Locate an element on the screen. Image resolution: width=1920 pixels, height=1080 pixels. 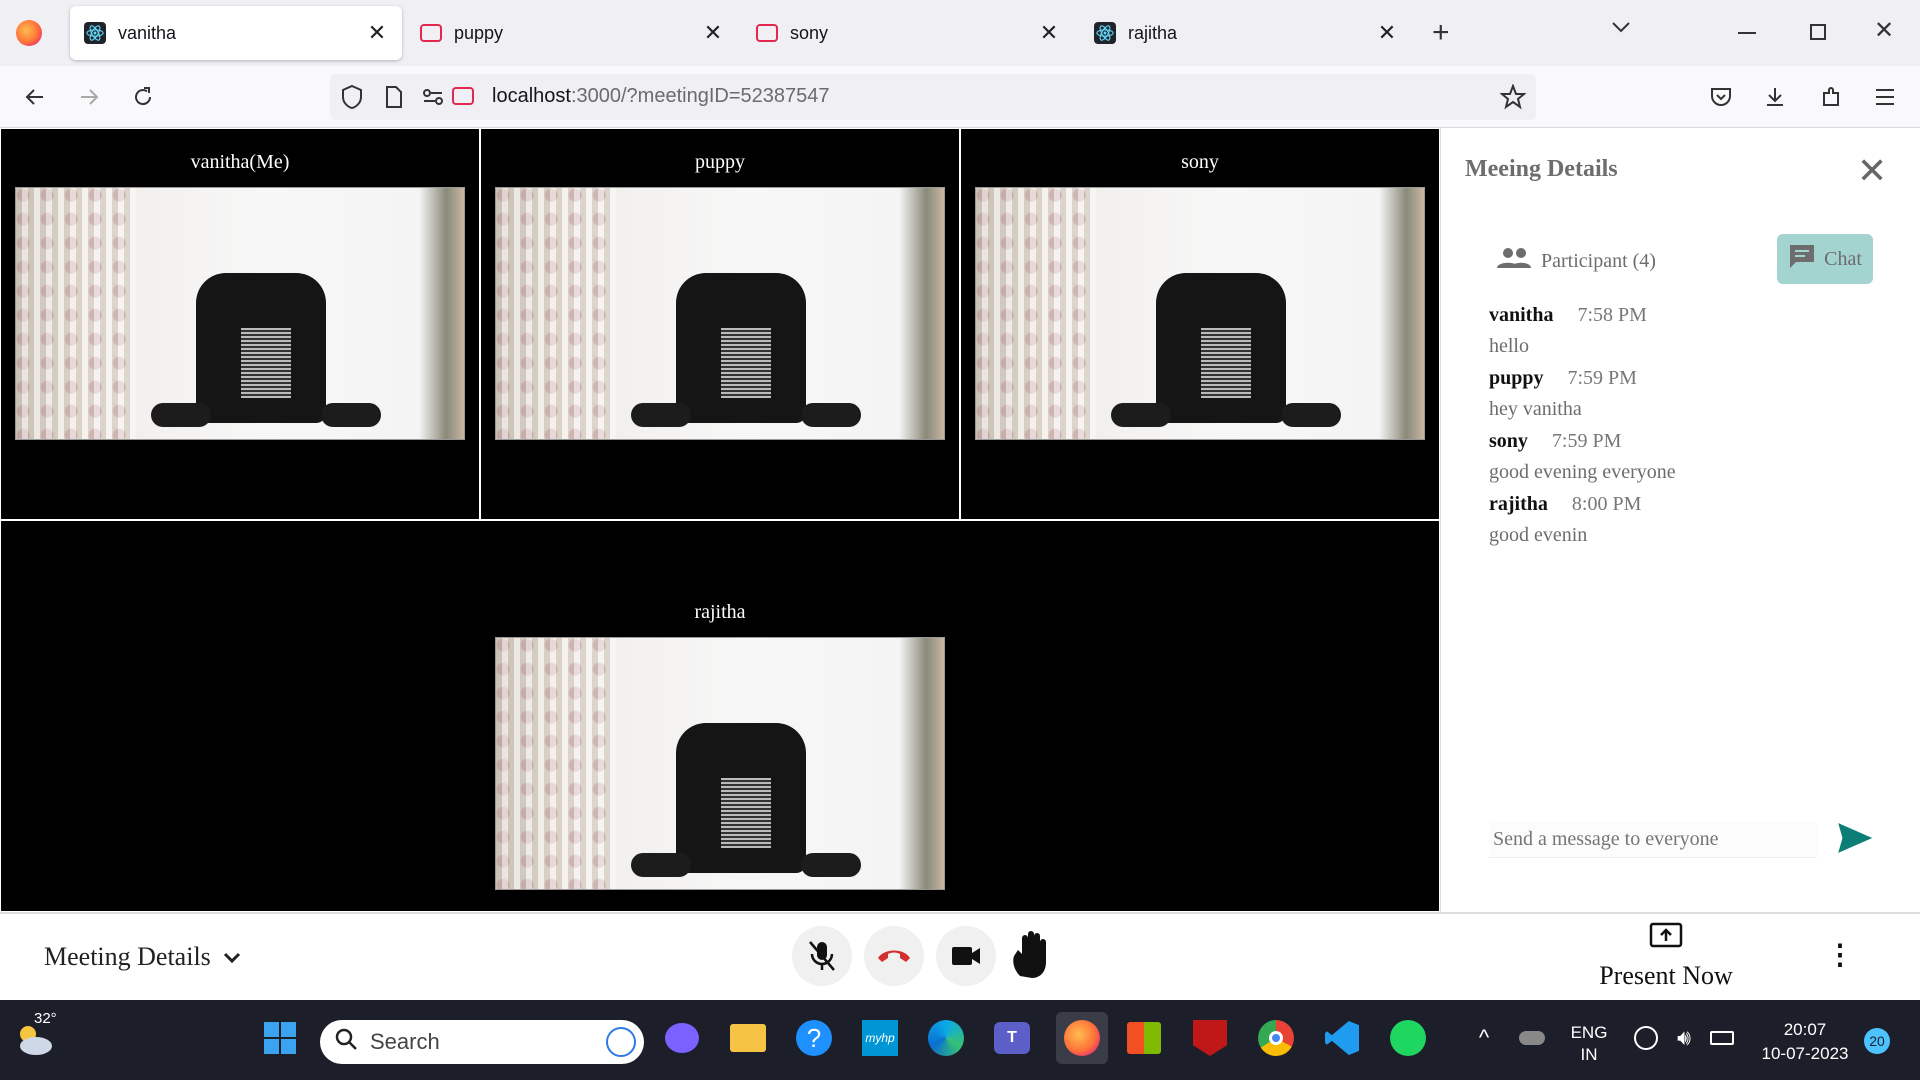
browser-tab-bar: vanitha ✕ puppy ✕ sony ✕ rajitha ✕ + ✕ is located at coordinates (960, 33).